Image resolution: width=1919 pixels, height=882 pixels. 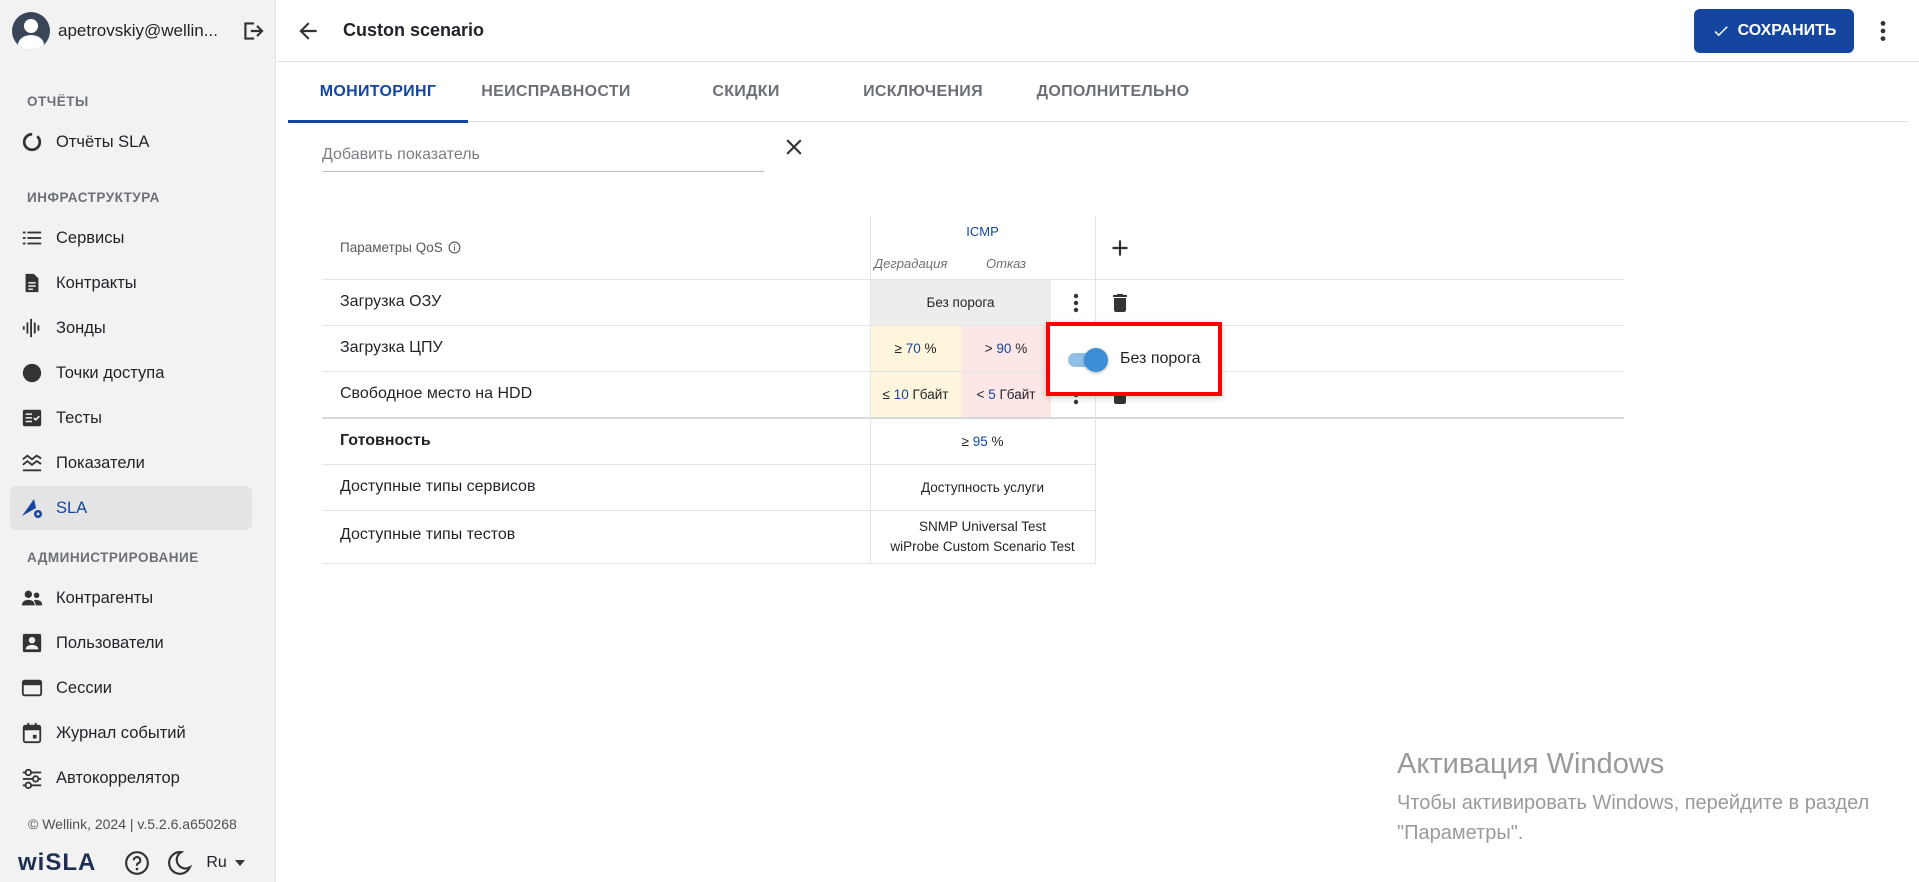 I want to click on sidebar-item-metrics: Показатели, so click(x=131, y=463).